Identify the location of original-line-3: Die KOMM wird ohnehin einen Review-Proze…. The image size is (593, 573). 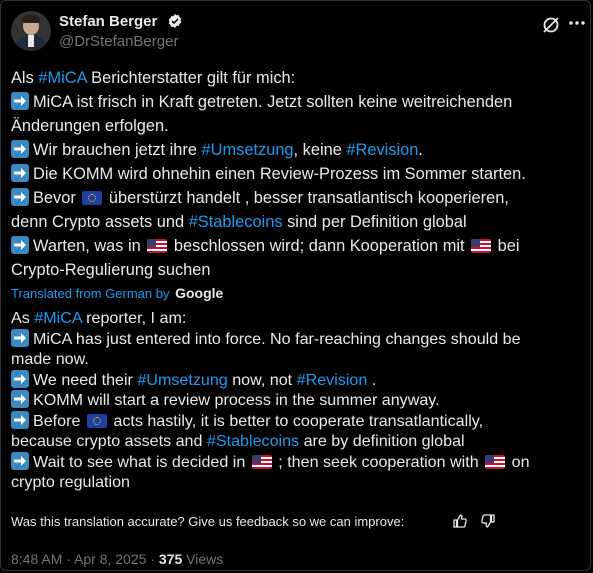
(268, 174).